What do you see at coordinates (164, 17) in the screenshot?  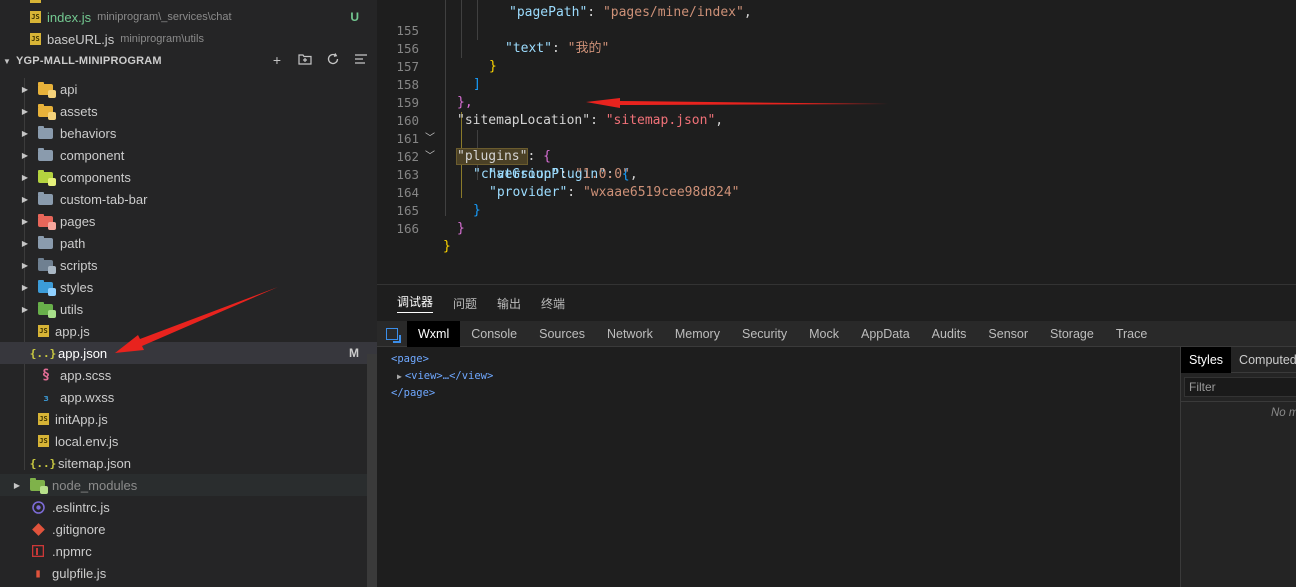 I see `open-editor-path: miniprogram\_services\chat` at bounding box center [164, 17].